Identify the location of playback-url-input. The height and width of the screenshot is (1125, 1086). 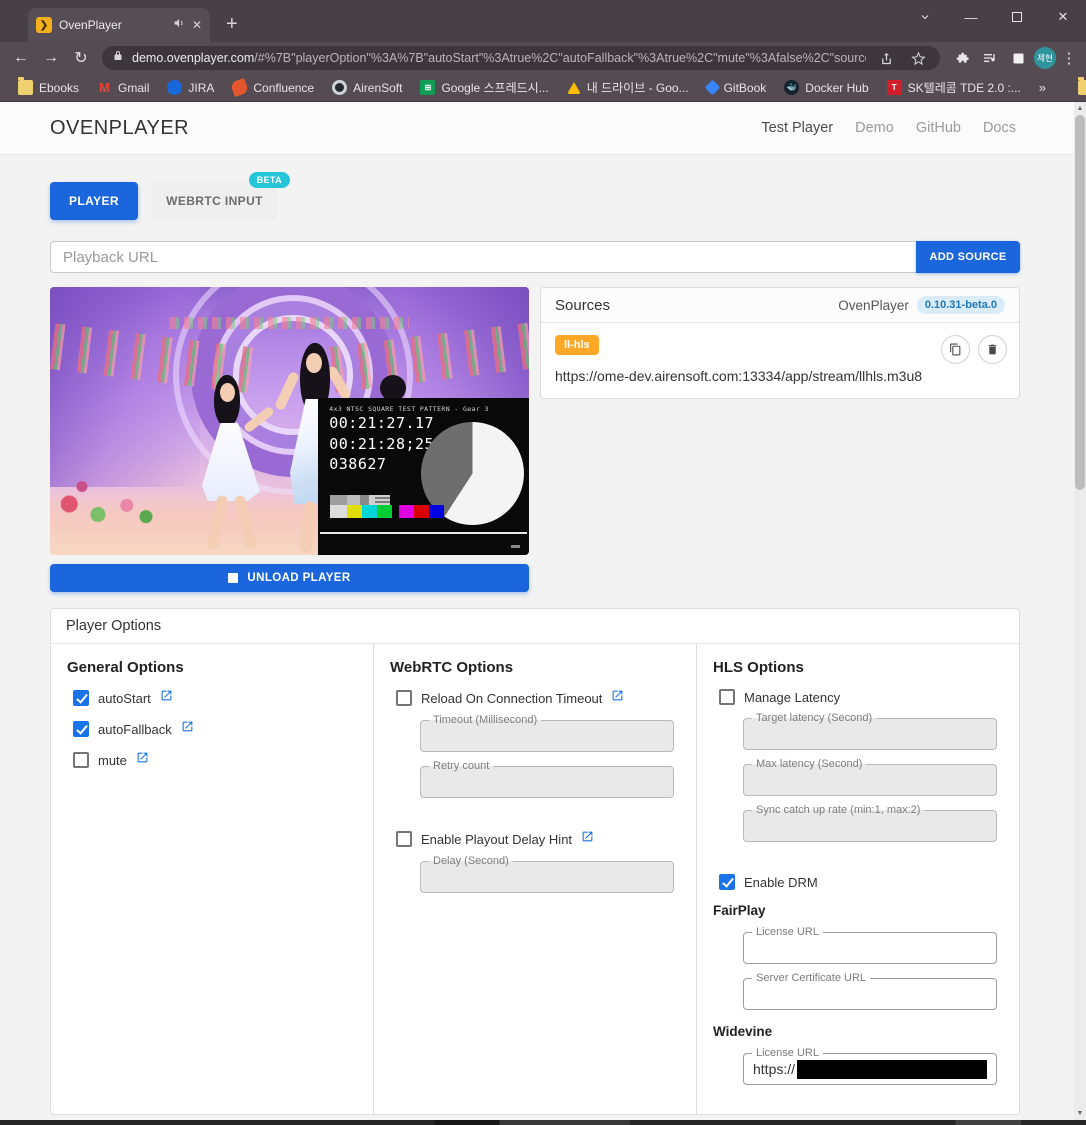
(483, 257).